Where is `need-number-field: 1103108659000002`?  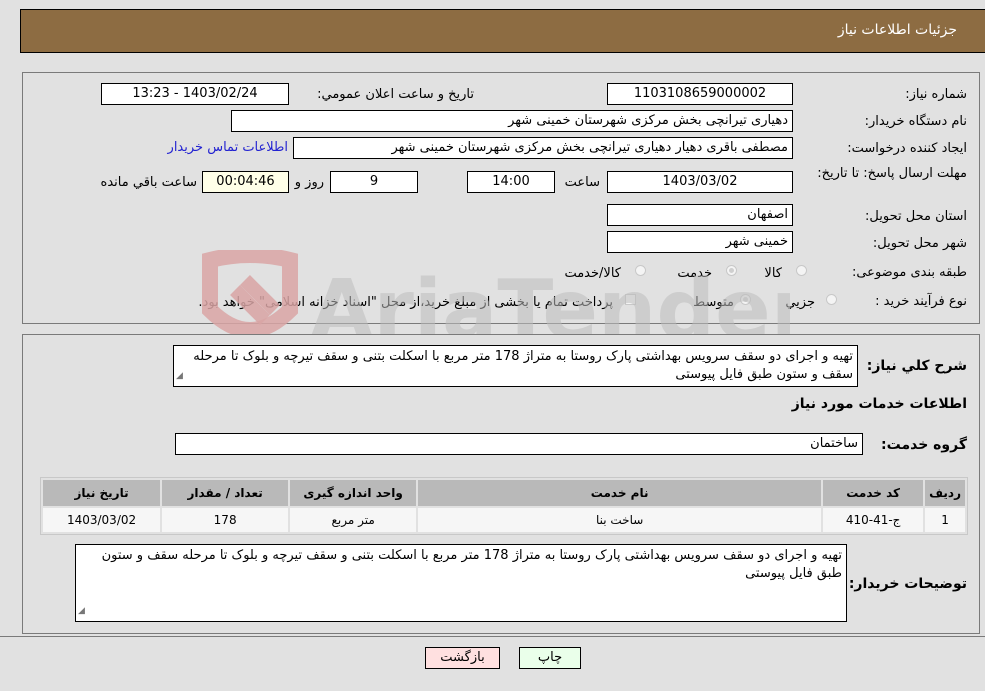 need-number-field: 1103108659000002 is located at coordinates (700, 94).